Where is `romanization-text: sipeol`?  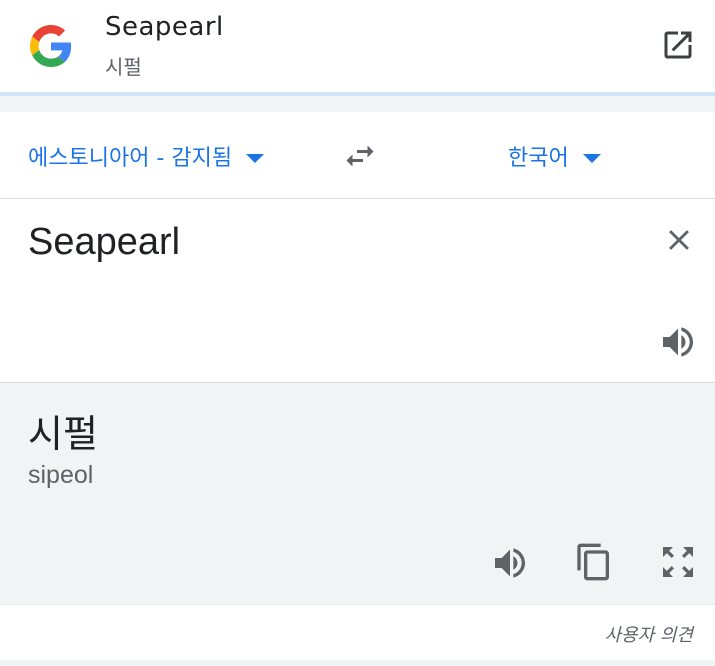 romanization-text: sipeol is located at coordinates (61, 475).